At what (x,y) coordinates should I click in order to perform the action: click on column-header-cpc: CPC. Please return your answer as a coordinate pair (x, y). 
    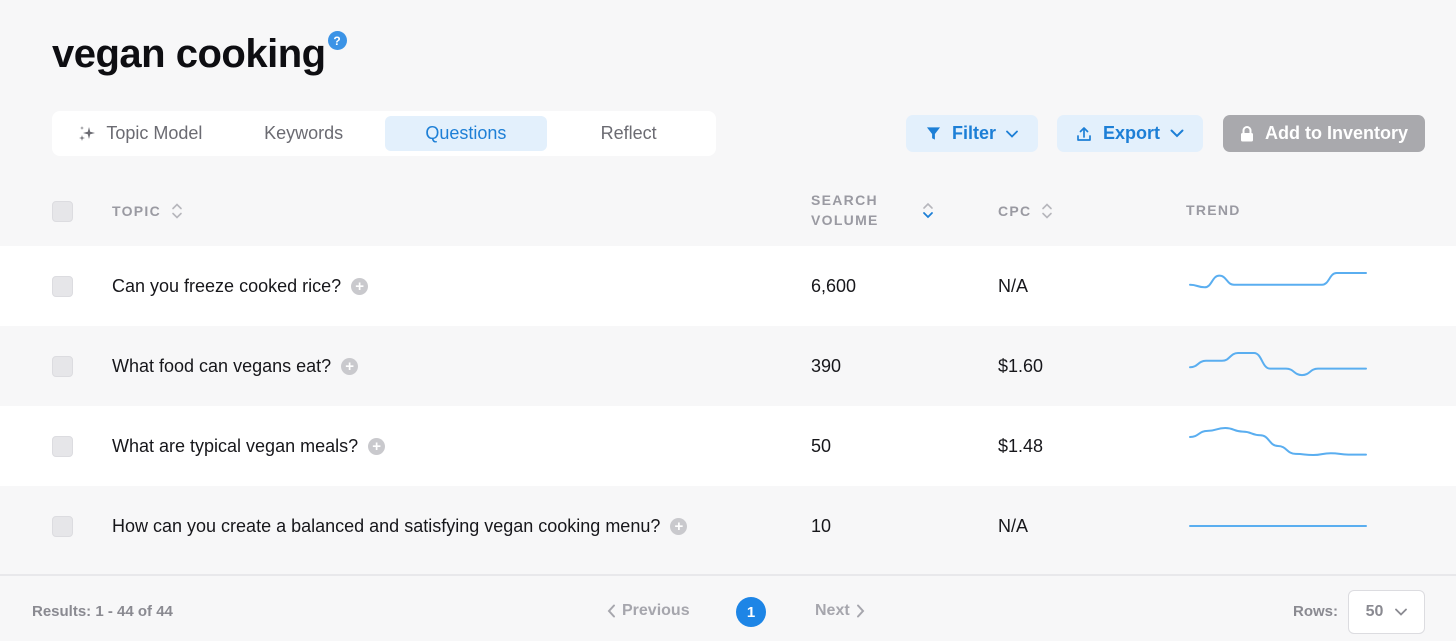
    Looking at the image, I should click on (1025, 211).